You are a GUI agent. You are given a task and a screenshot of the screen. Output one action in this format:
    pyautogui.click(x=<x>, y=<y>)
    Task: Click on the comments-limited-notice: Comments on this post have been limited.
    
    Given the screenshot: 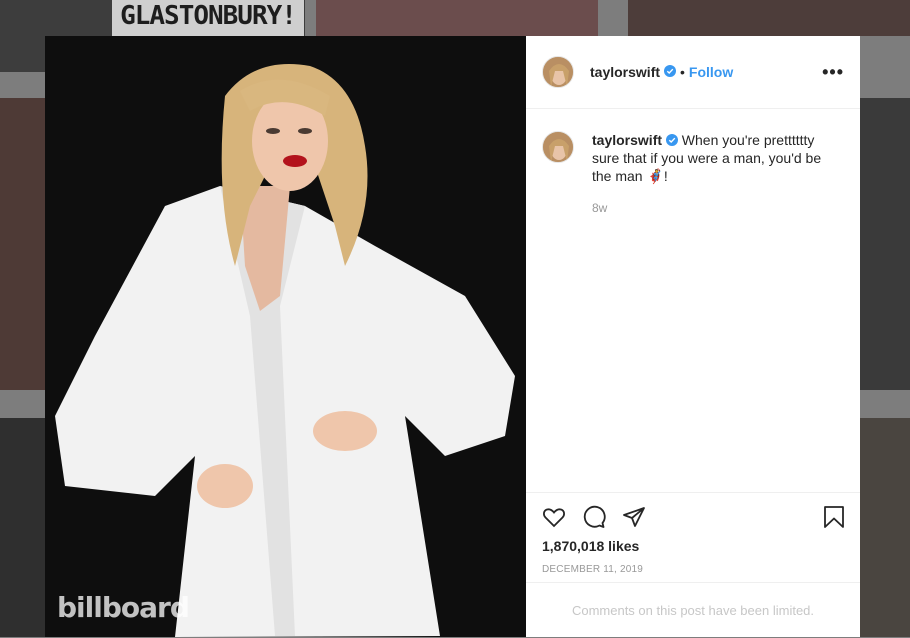 What is the action you would take?
    pyautogui.click(x=693, y=610)
    